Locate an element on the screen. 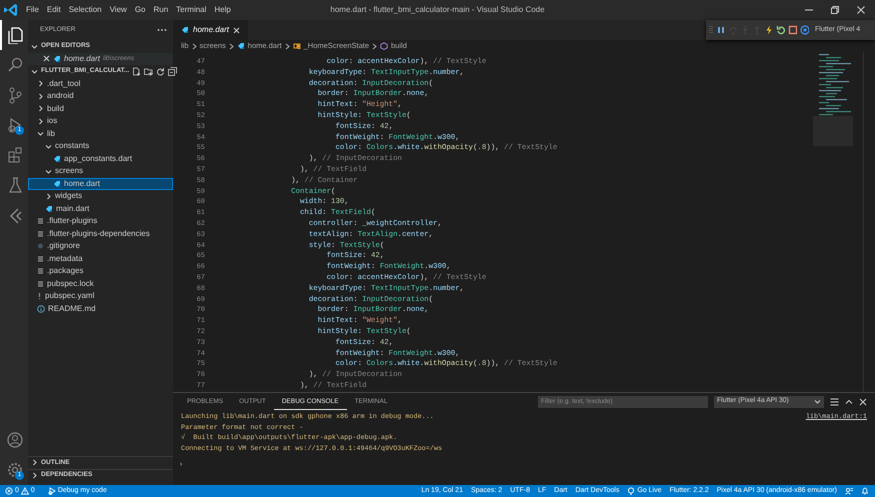 The image size is (875, 497). explorer-entry: .flutter-plugins is located at coordinates (100, 221).